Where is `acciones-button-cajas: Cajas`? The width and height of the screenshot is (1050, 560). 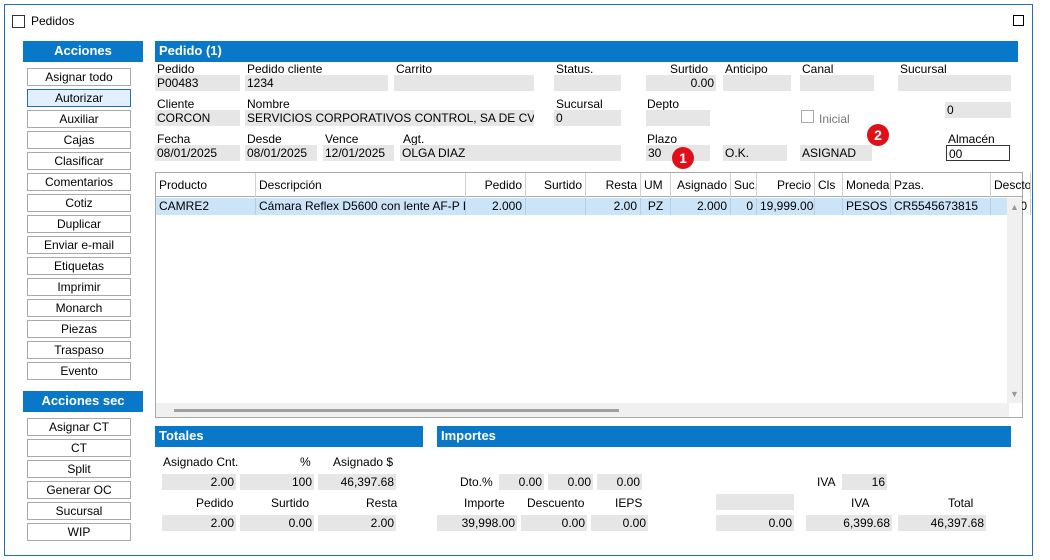
acciones-button-cajas: Cajas is located at coordinates (79, 140).